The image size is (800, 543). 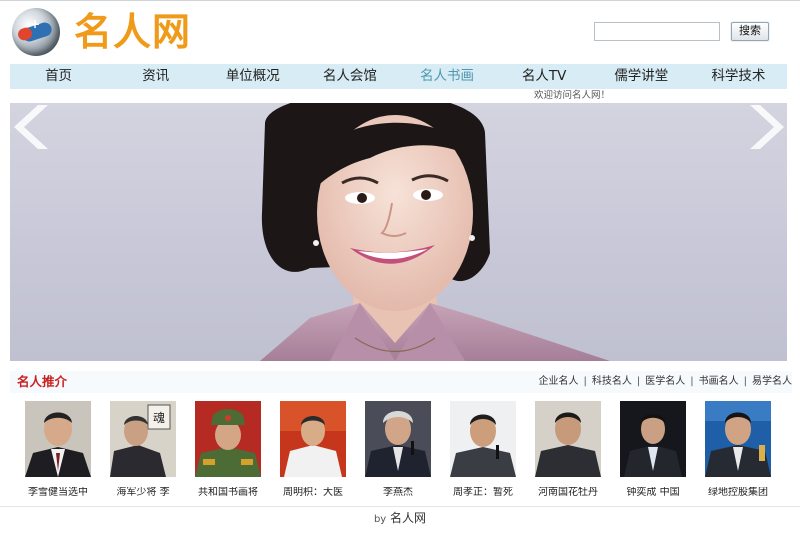 I want to click on main-nav: 首页 资讯 单位概况 名人会馆 名人书画 名人TV 儒学讲堂 科学技术, so click(x=398, y=76).